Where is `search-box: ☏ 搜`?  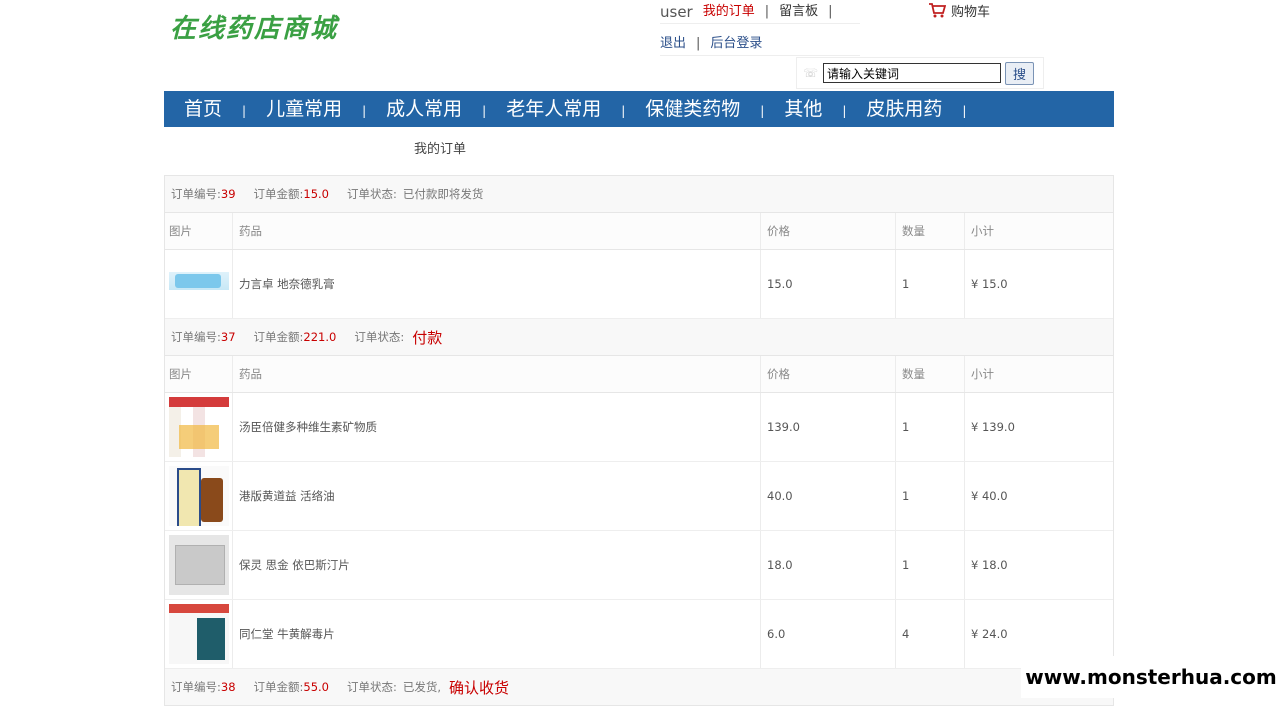
search-box: ☏ 搜 is located at coordinates (920, 73).